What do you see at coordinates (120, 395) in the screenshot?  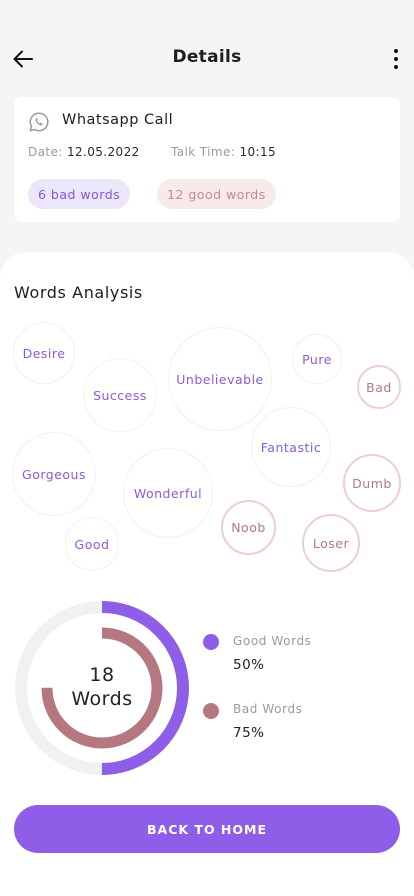 I see `word-bubble-success: Success` at bounding box center [120, 395].